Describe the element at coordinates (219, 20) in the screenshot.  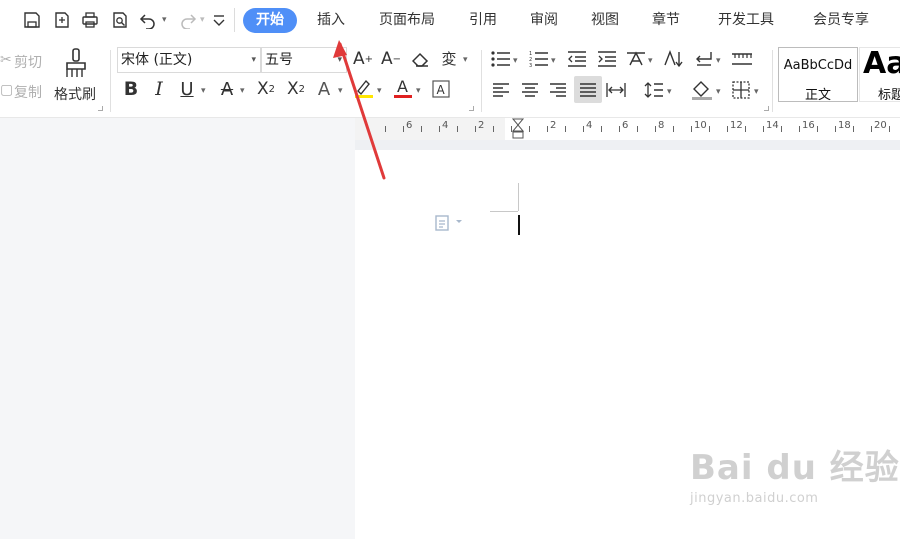
I see `customize-quick-access-icon` at that location.